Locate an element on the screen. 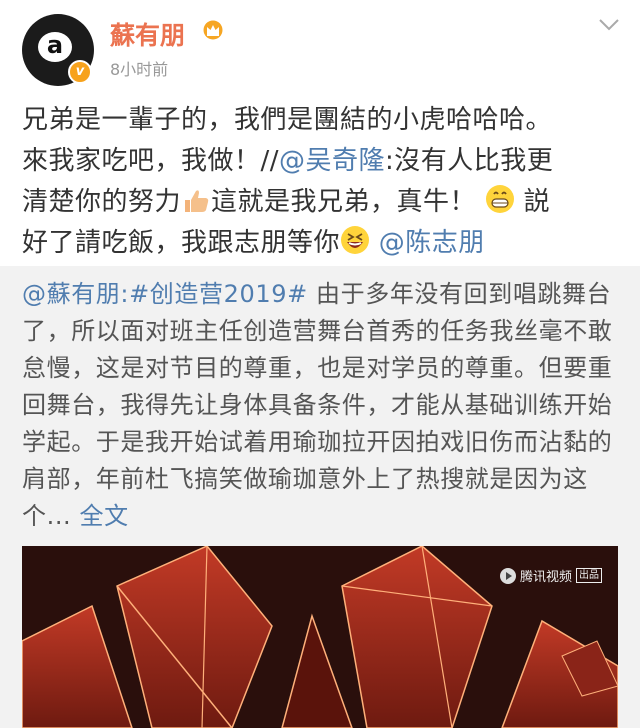 Image resolution: width=640 pixels, height=728 pixels. username: 蘇有朋 is located at coordinates (147, 34).